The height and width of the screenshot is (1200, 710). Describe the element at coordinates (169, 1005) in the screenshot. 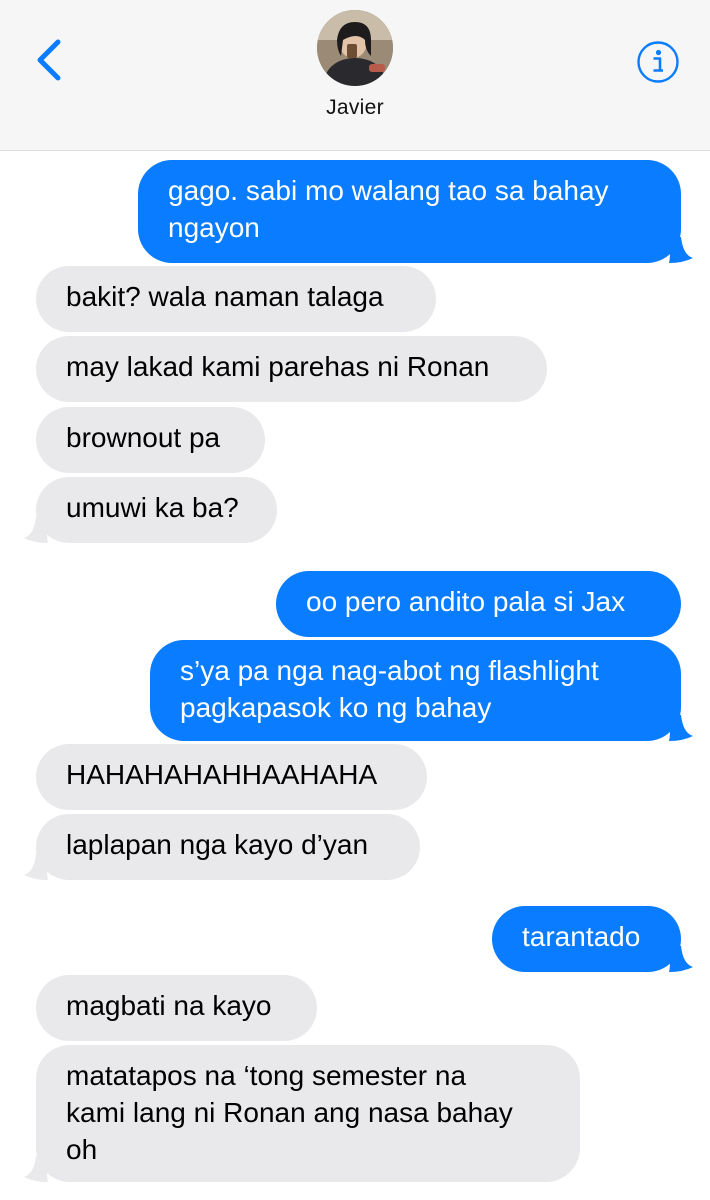

I see `message-text-line: magbati na kayo` at that location.